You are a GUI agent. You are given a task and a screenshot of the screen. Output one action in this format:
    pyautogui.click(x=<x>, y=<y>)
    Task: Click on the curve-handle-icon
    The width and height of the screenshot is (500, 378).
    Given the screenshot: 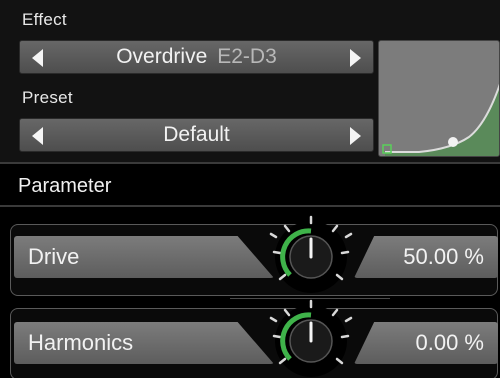 What is the action you would take?
    pyautogui.click(x=453, y=142)
    